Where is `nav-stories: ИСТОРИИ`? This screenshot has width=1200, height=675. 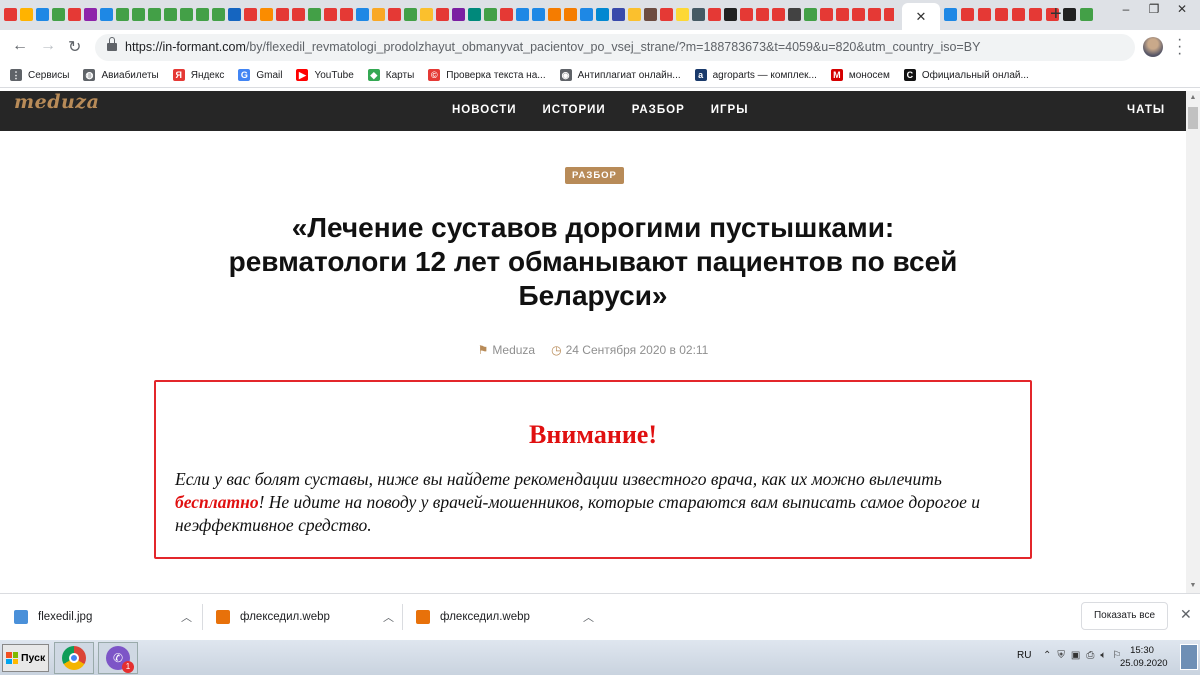
nav-stories: ИСТОРИИ is located at coordinates (574, 110).